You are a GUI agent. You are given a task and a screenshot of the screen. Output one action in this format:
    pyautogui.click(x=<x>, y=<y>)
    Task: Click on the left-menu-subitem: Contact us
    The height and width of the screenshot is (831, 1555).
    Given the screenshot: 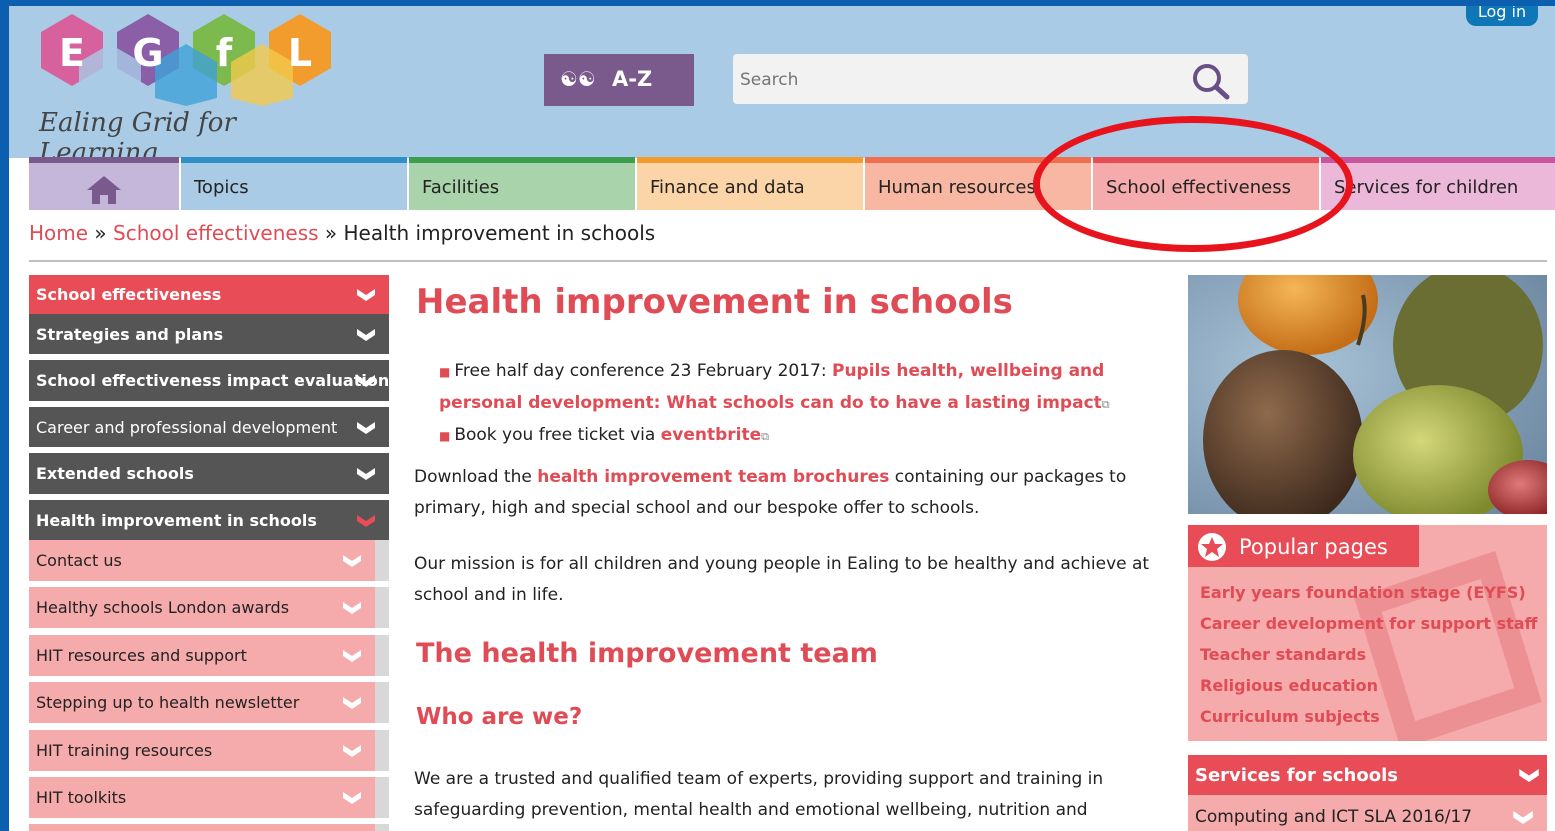 What is the action you would take?
    pyautogui.click(x=209, y=560)
    